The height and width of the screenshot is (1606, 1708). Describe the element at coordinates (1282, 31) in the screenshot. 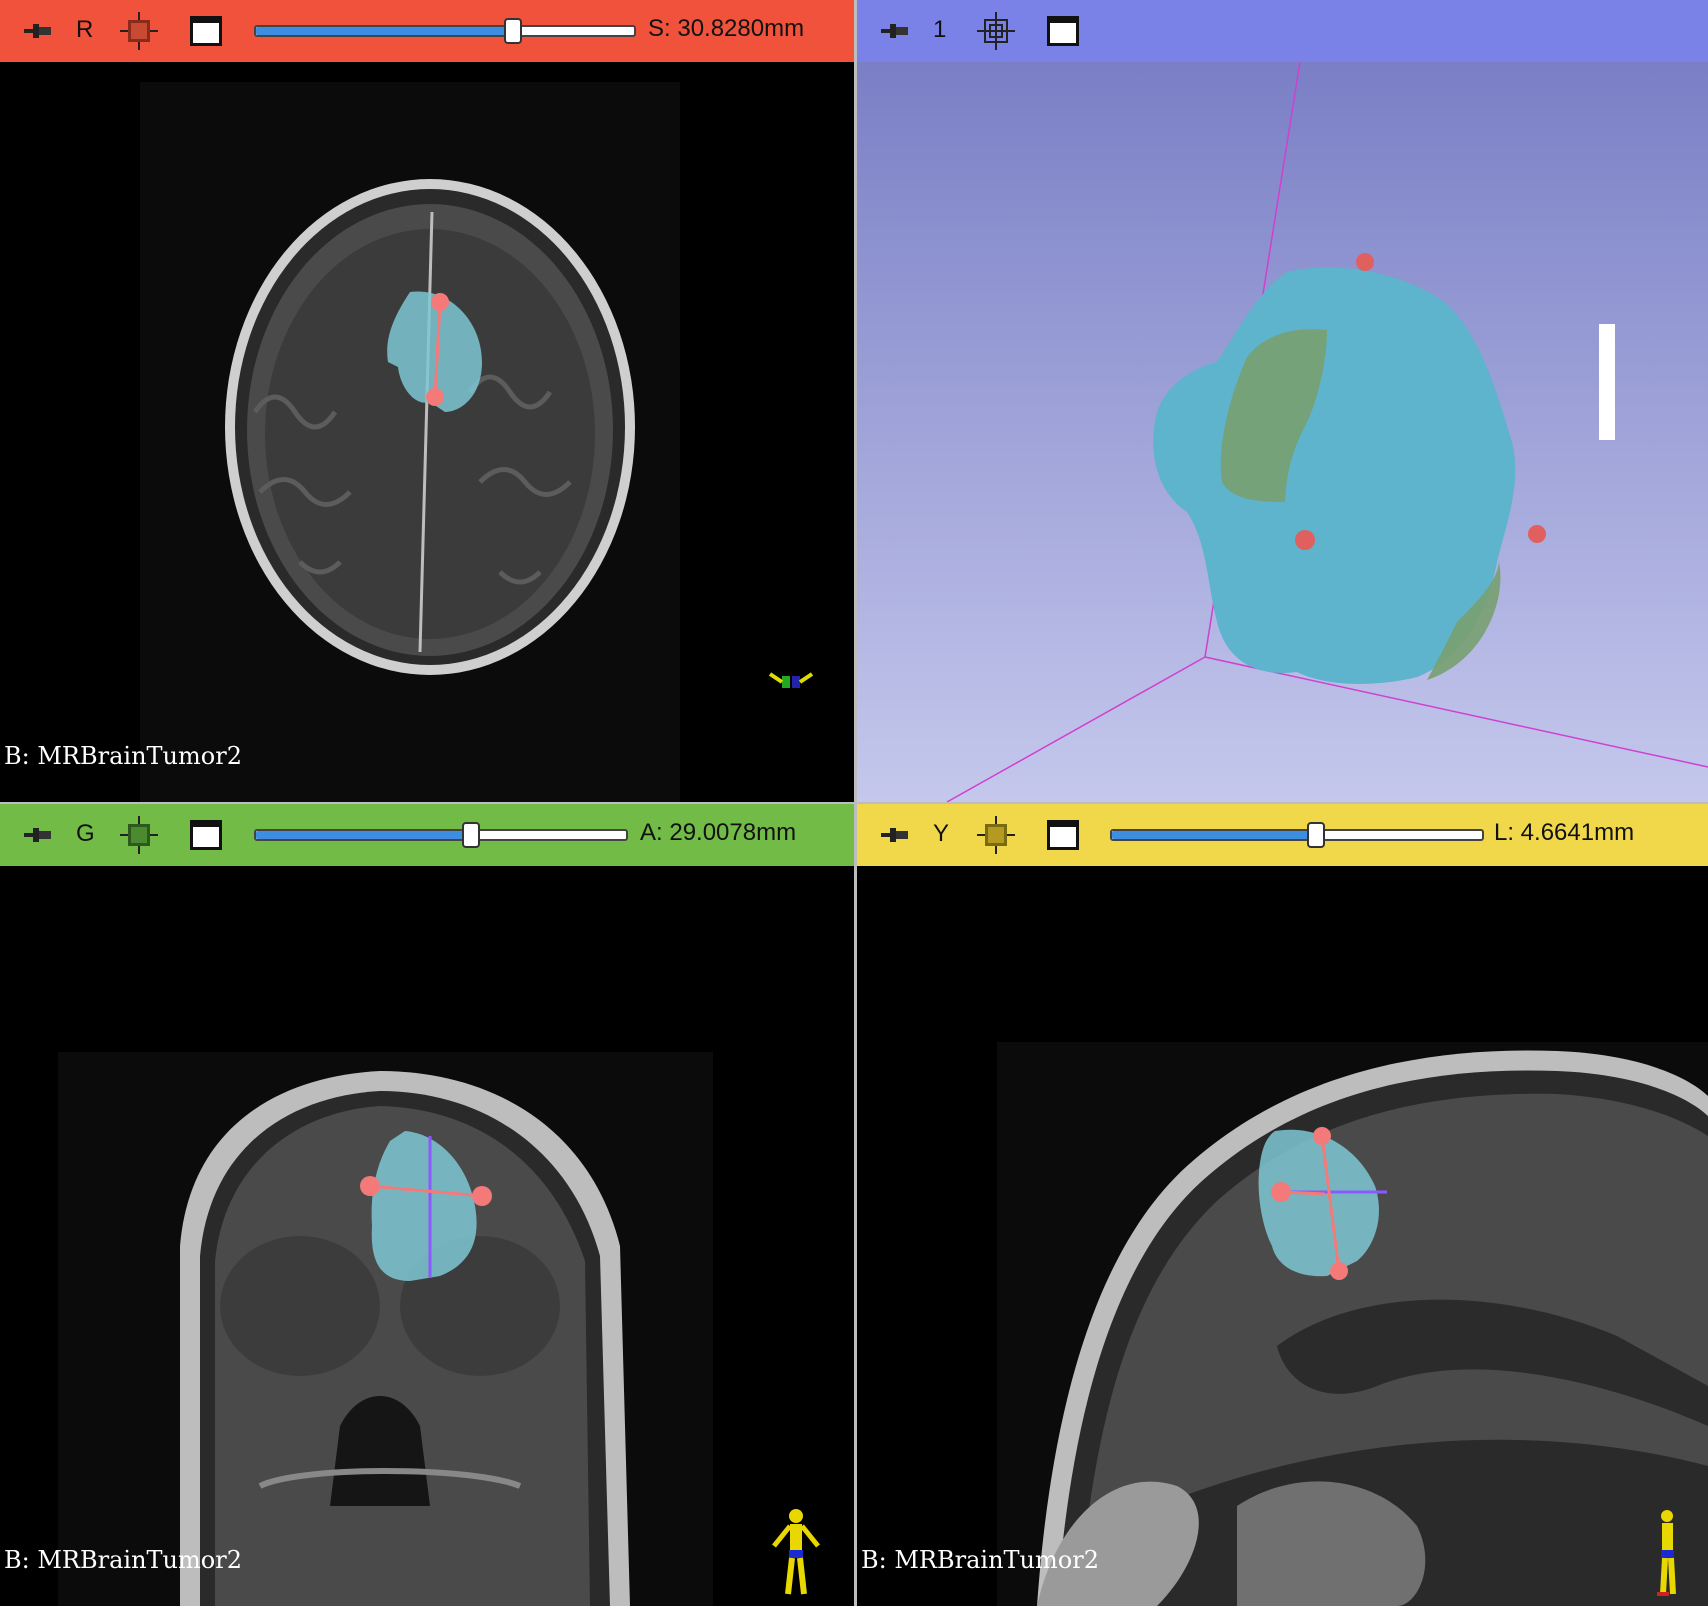

I see `3d-view-controller: 1` at that location.